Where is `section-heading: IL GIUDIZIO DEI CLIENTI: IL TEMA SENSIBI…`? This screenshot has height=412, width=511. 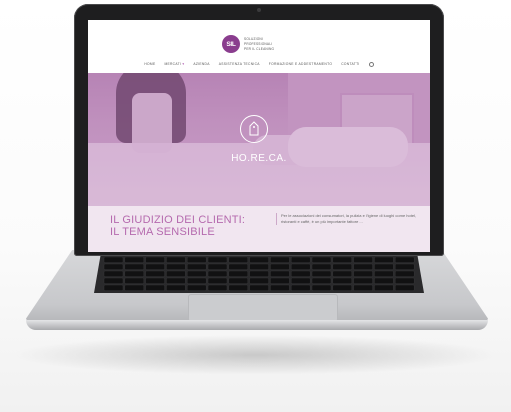
section-heading: IL GIUDIZIO DEI CLIENTI: IL TEMA SENSIBI… is located at coordinates (180, 226).